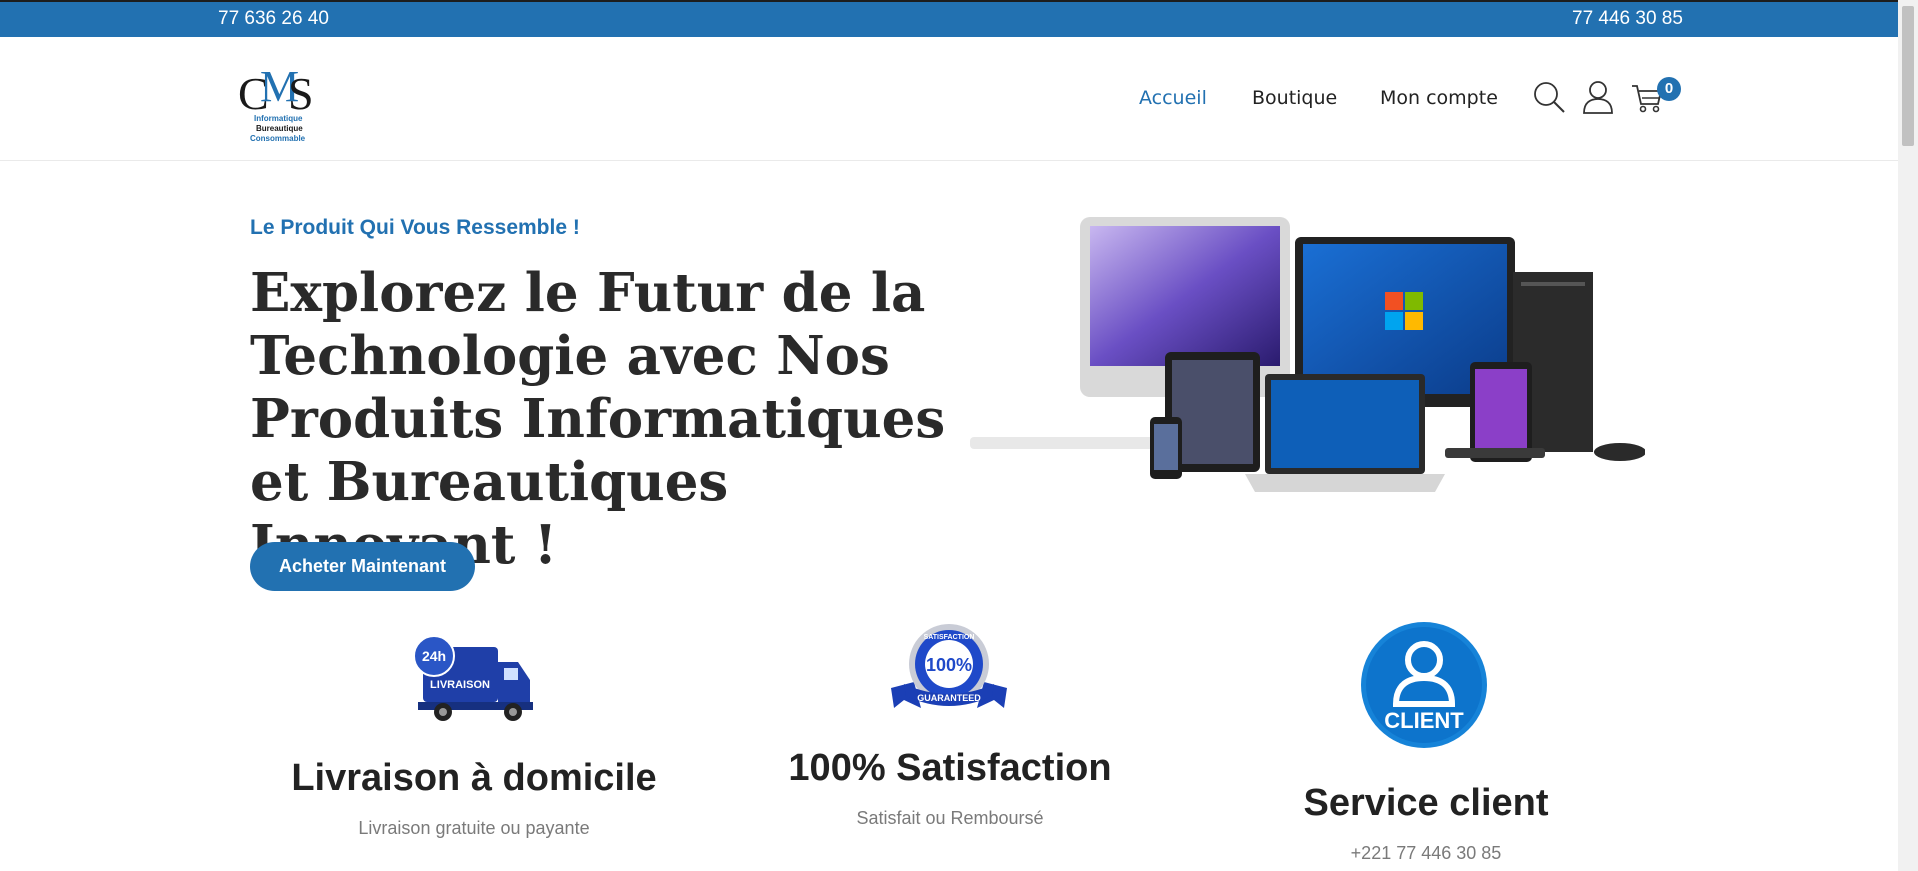 Image resolution: width=1918 pixels, height=871 pixels. Describe the element at coordinates (950, 818) in the screenshot. I see `feature-satisfaction-subtitle: Satisfait ou Remboursé` at that location.